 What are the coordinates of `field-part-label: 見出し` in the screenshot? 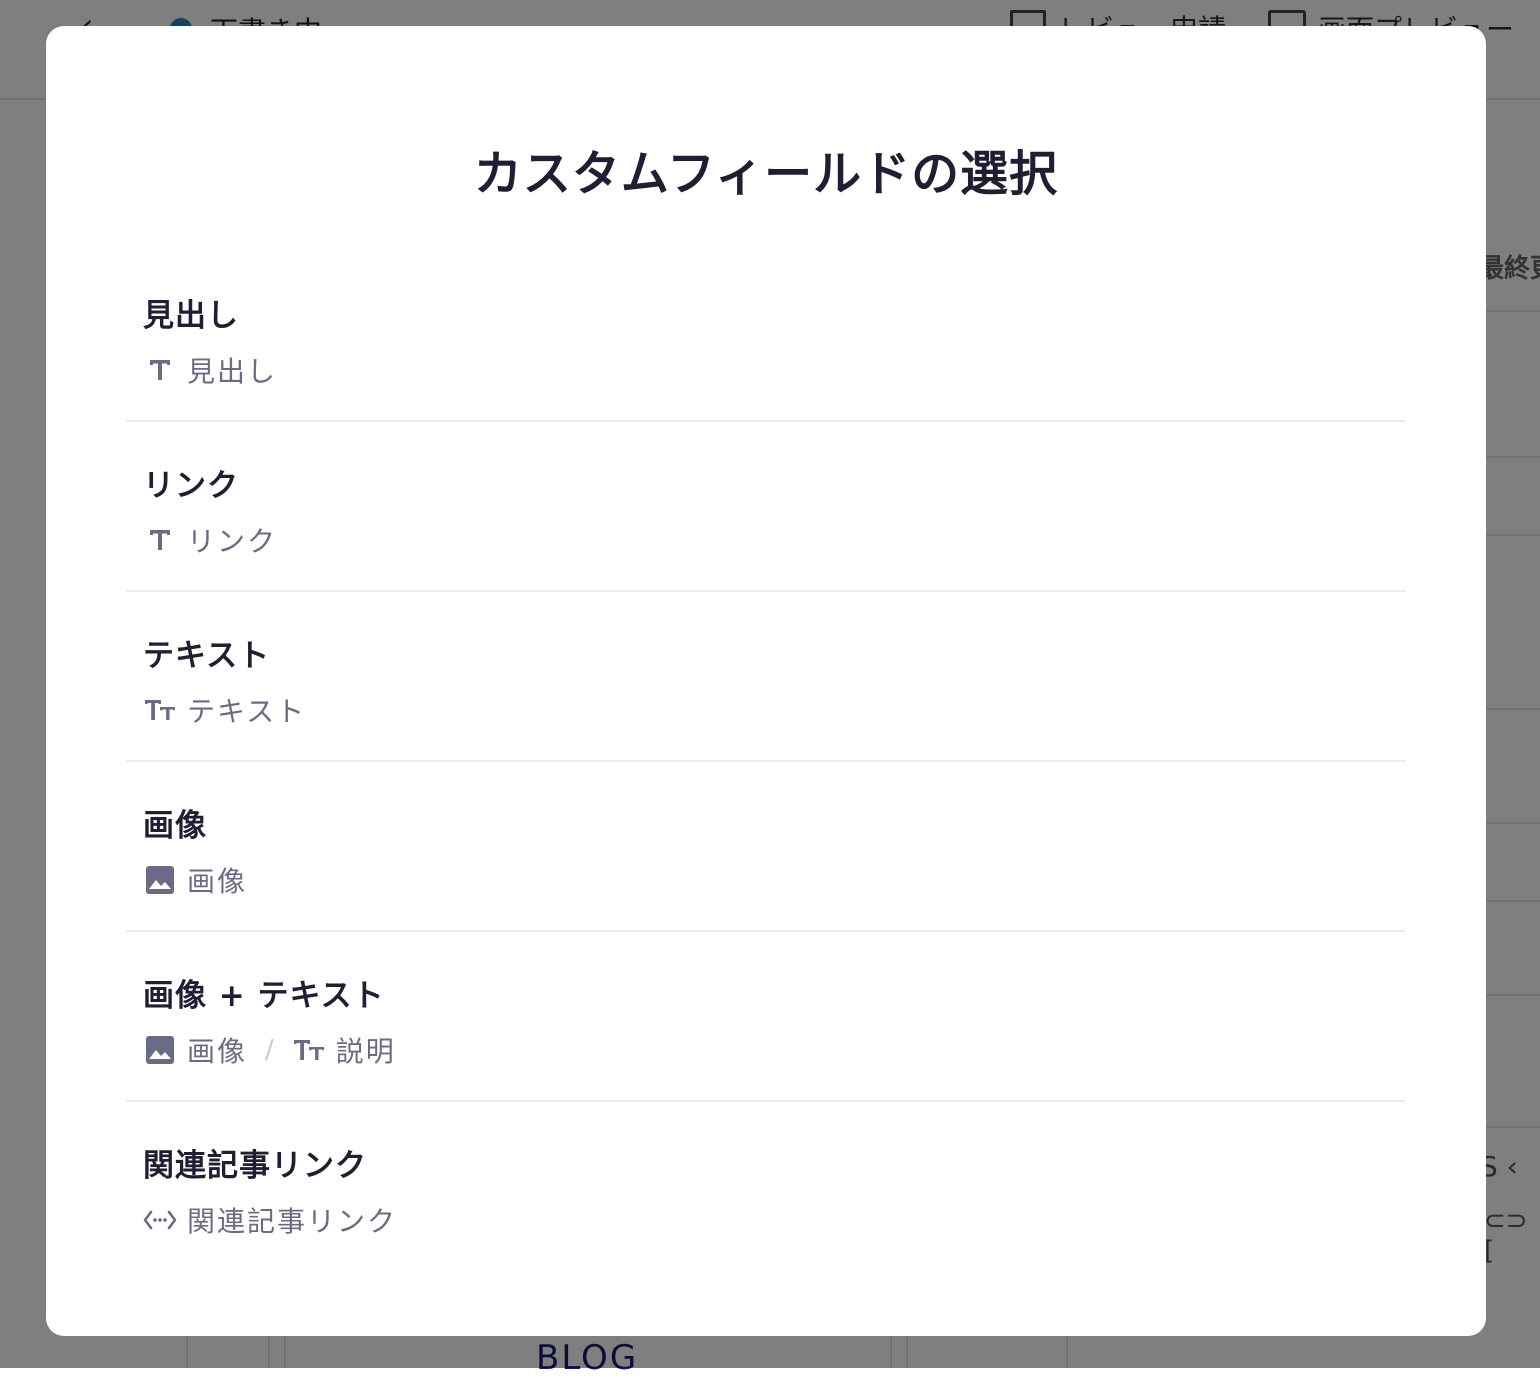 It's located at (232, 371).